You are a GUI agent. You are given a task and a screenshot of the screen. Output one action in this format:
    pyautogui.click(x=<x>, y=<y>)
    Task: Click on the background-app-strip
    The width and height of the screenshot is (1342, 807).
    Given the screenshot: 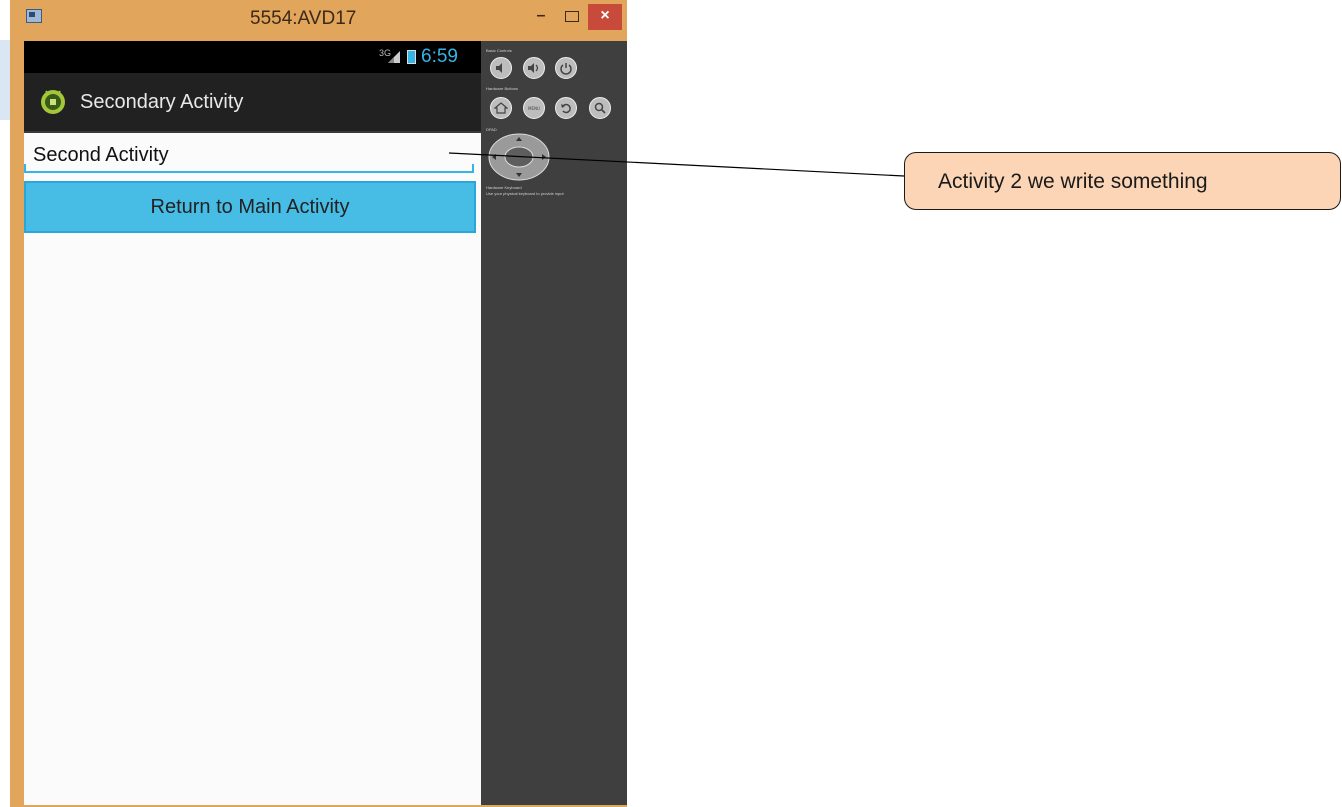 What is the action you would take?
    pyautogui.click(x=5, y=80)
    